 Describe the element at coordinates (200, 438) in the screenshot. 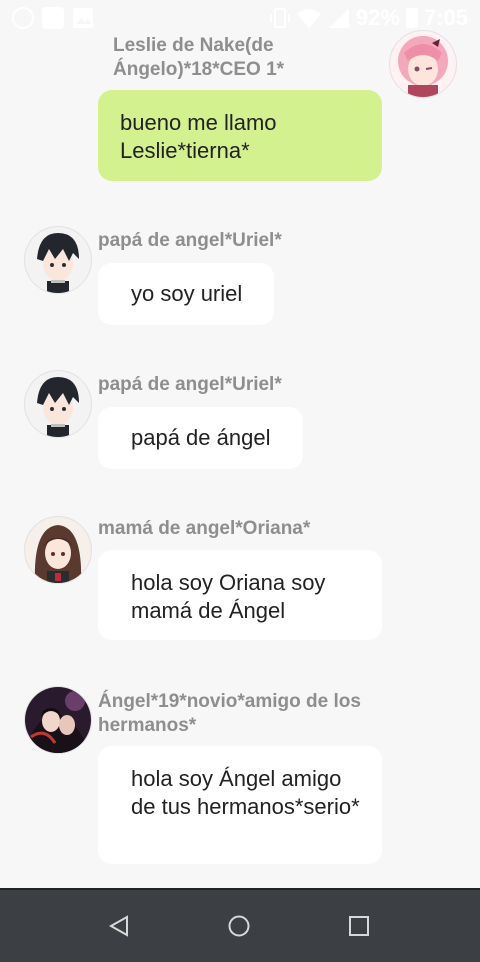

I see `message-bubble: papá de ángel` at that location.